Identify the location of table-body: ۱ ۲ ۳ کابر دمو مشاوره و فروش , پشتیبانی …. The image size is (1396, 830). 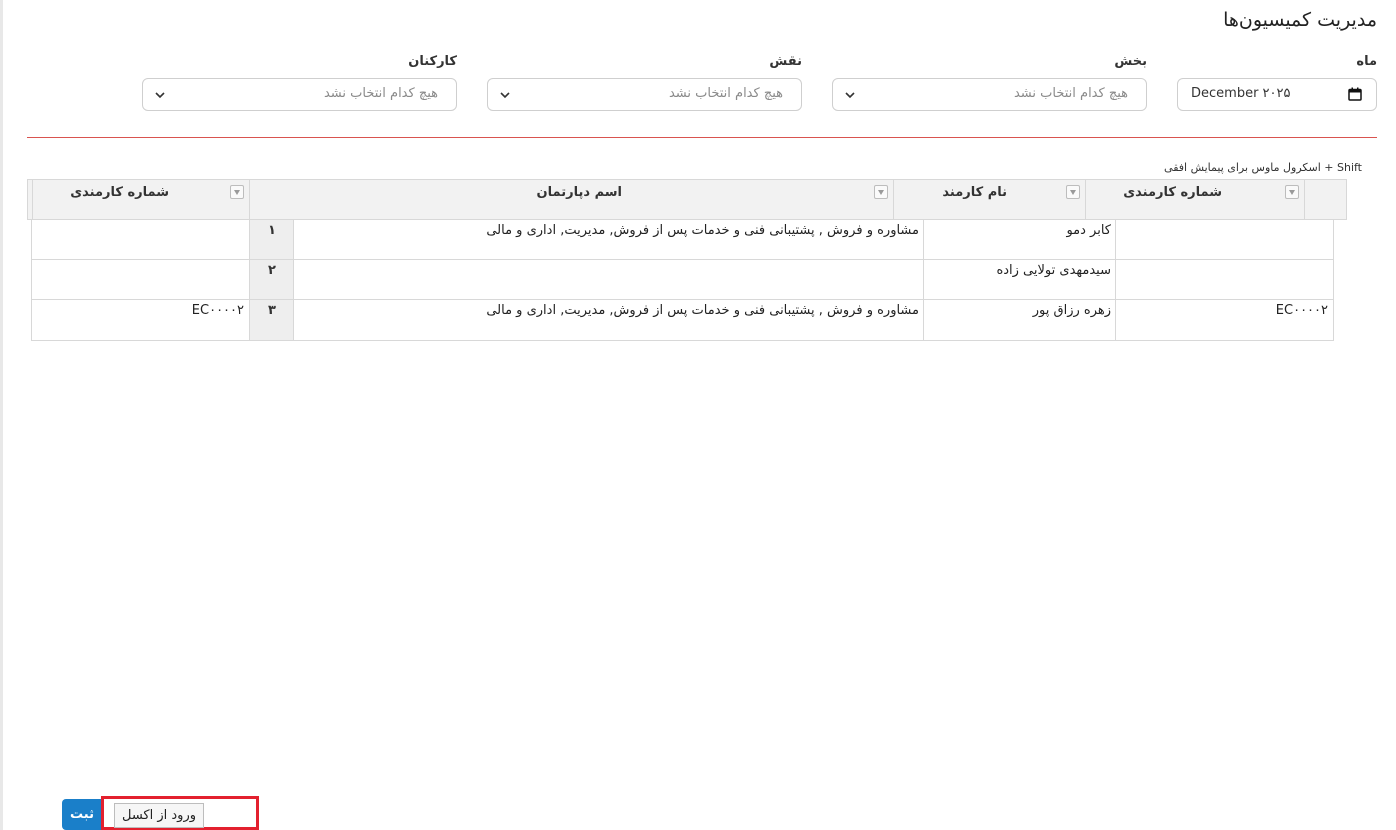
(682, 280).